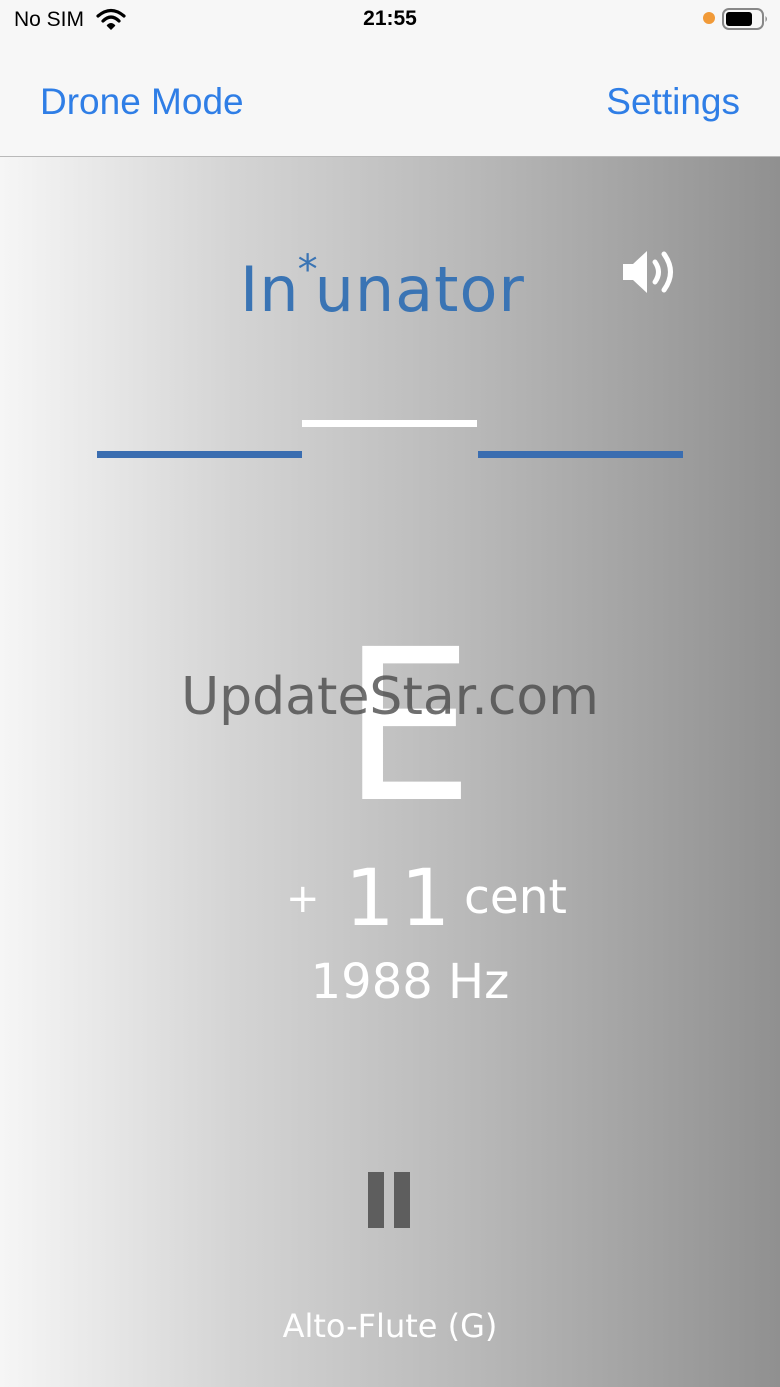 This screenshot has height=1387, width=780. Describe the element at coordinates (580, 454) in the screenshot. I see `tuning-meter-right-segment` at that location.